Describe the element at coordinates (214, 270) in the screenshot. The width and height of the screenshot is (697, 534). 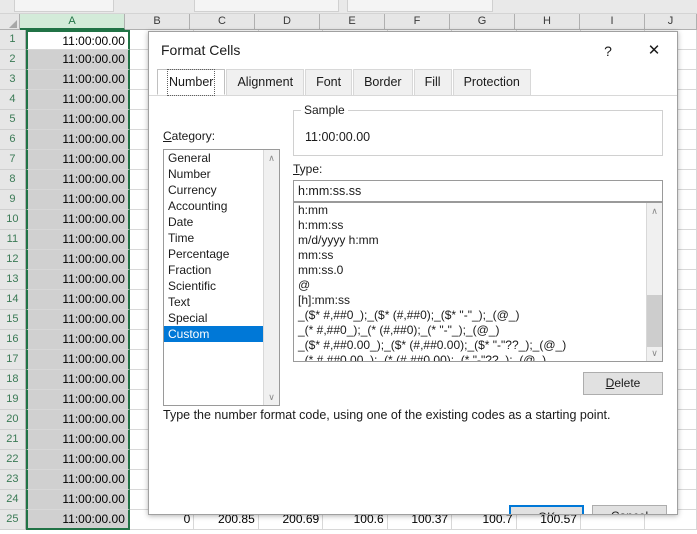
I see `category-item-fraction: Fraction` at that location.